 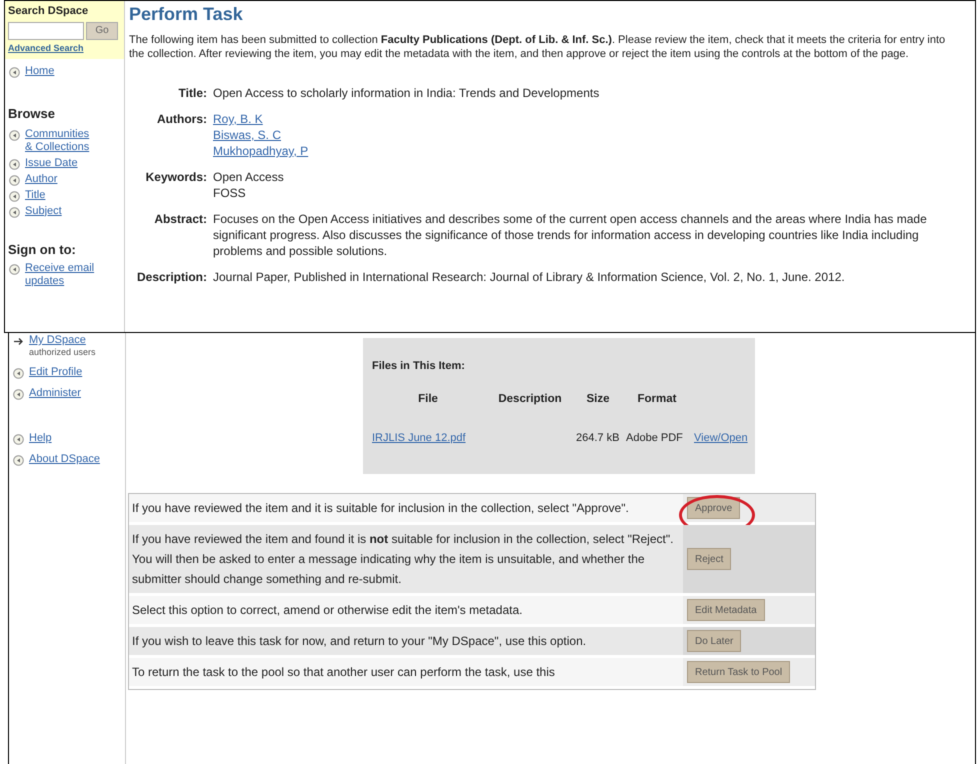 I want to click on field-value: Open Access, so click(x=249, y=177).